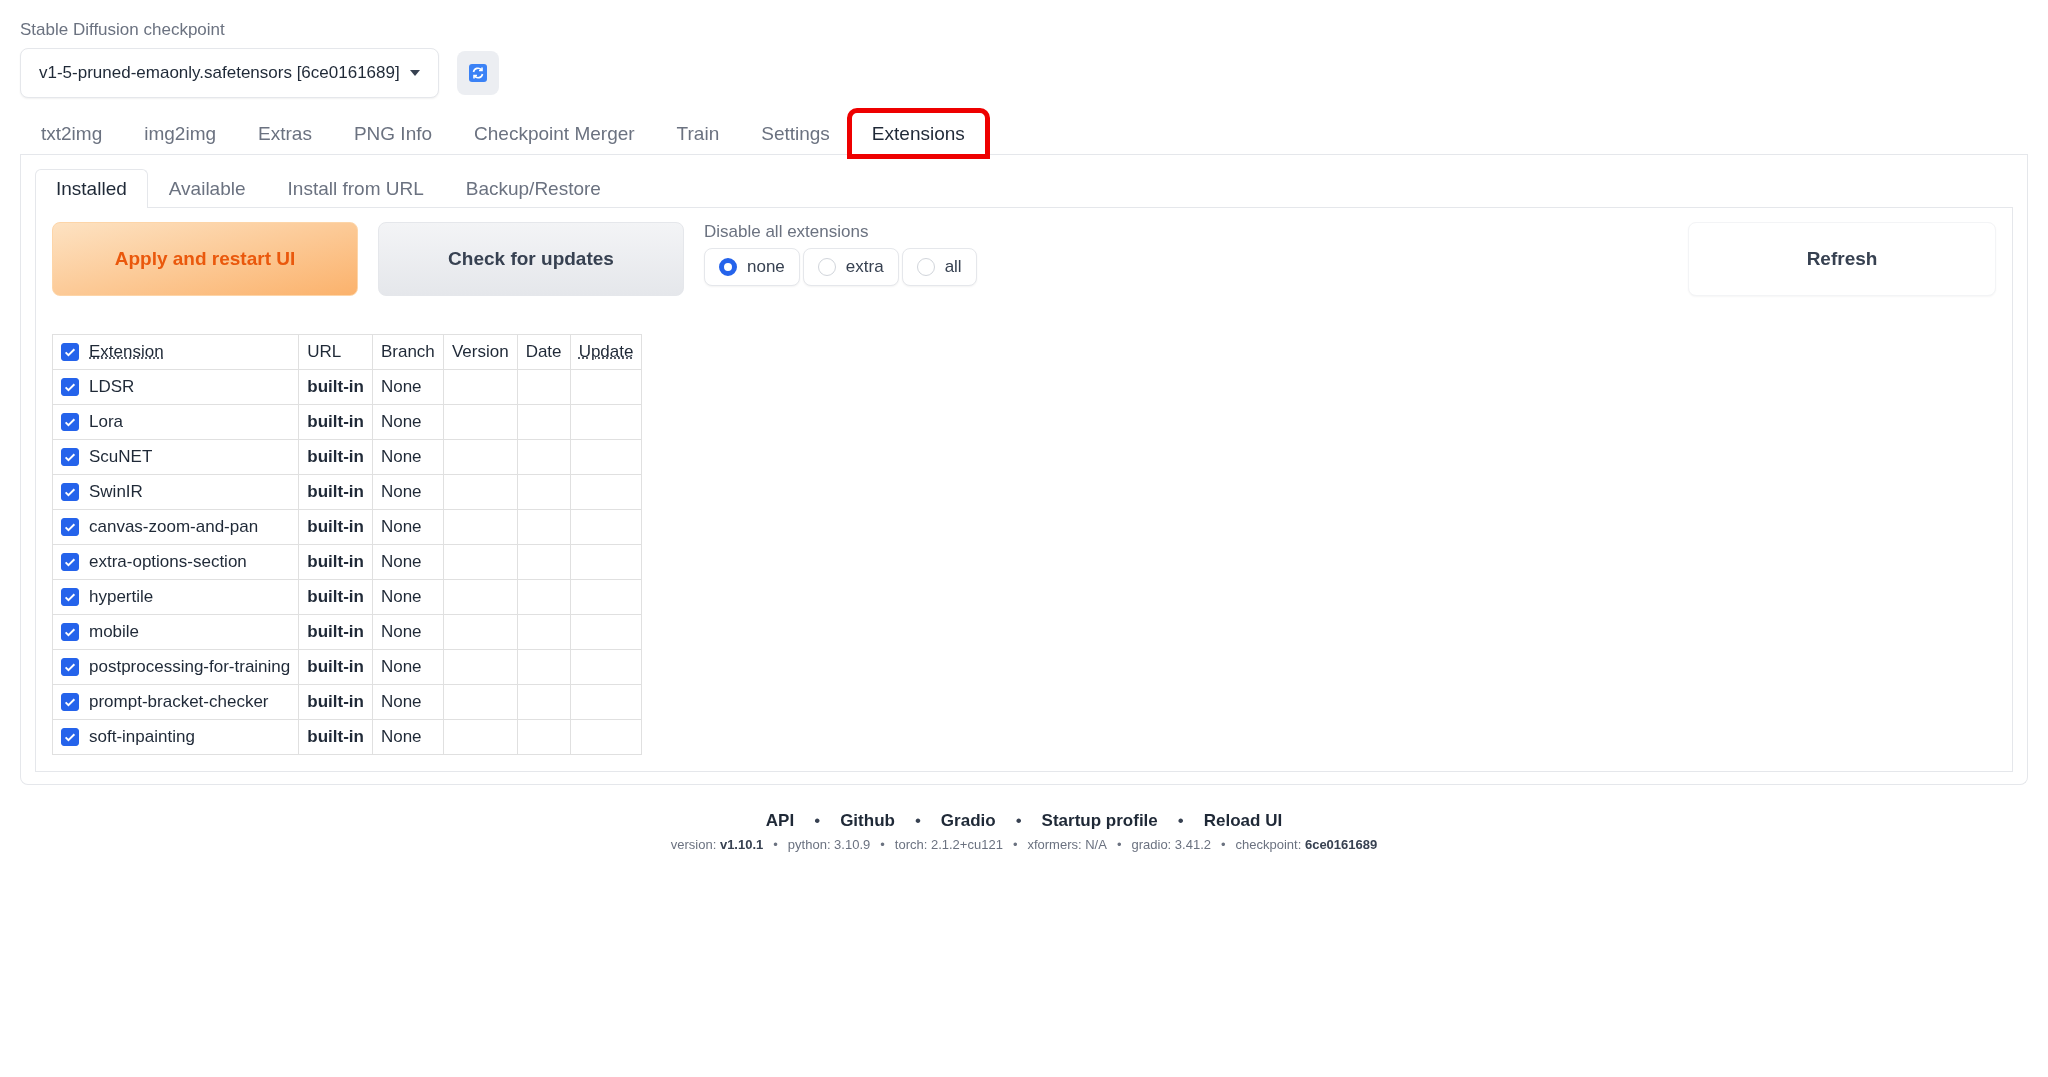  I want to click on extension-name: SwinIR, so click(116, 492).